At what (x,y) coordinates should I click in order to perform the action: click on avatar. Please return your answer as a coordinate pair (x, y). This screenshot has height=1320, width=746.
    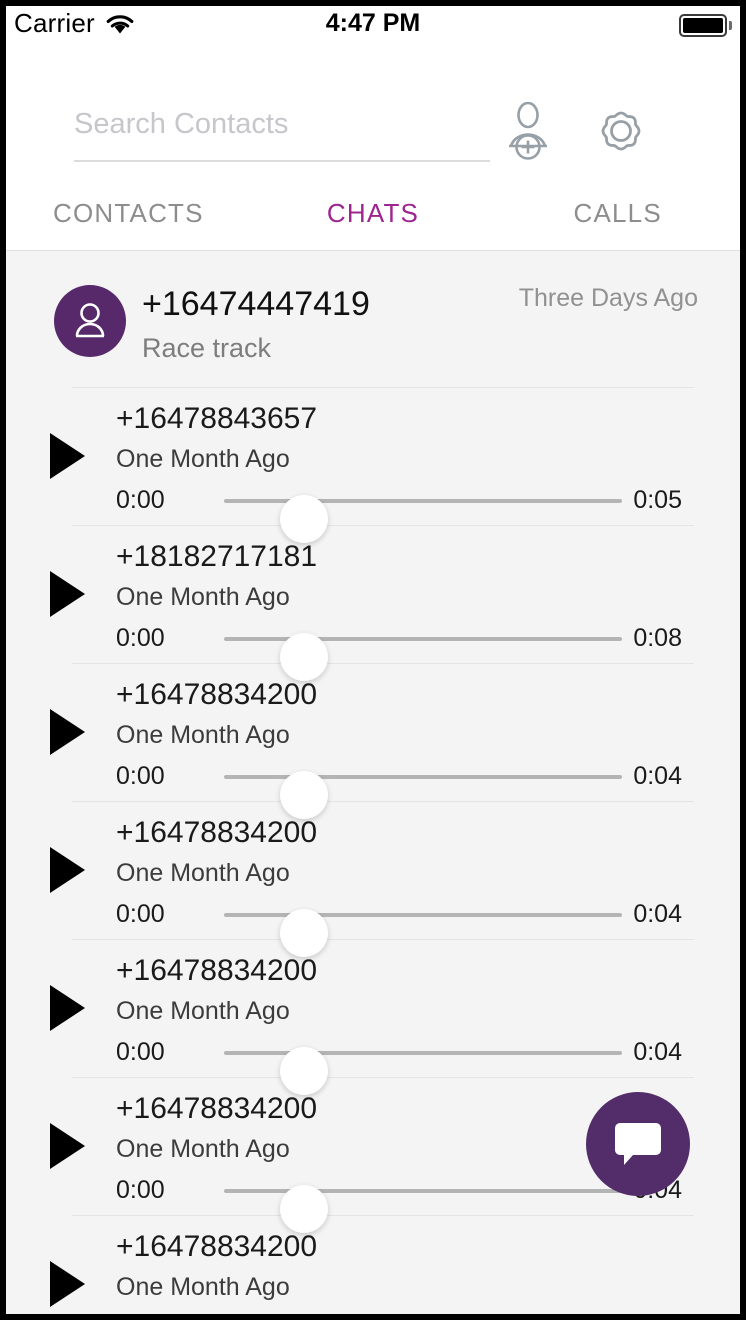
    Looking at the image, I should click on (90, 321).